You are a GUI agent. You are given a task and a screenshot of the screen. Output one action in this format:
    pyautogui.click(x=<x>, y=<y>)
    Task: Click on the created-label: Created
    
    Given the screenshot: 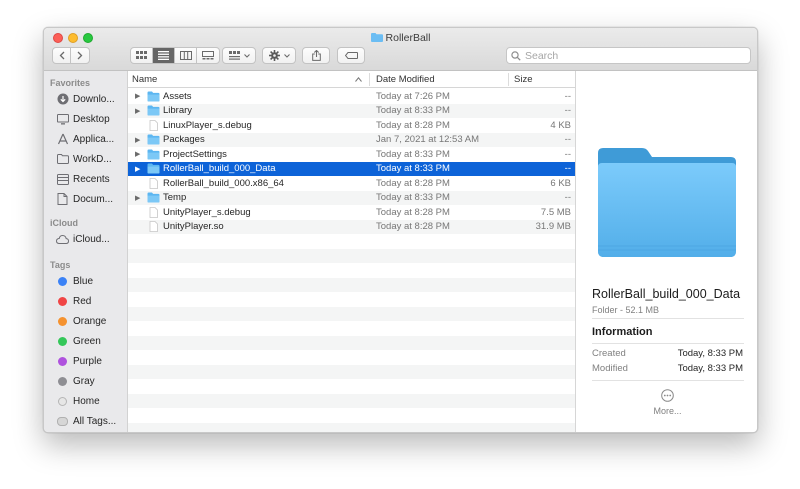 What is the action you would take?
    pyautogui.click(x=609, y=353)
    